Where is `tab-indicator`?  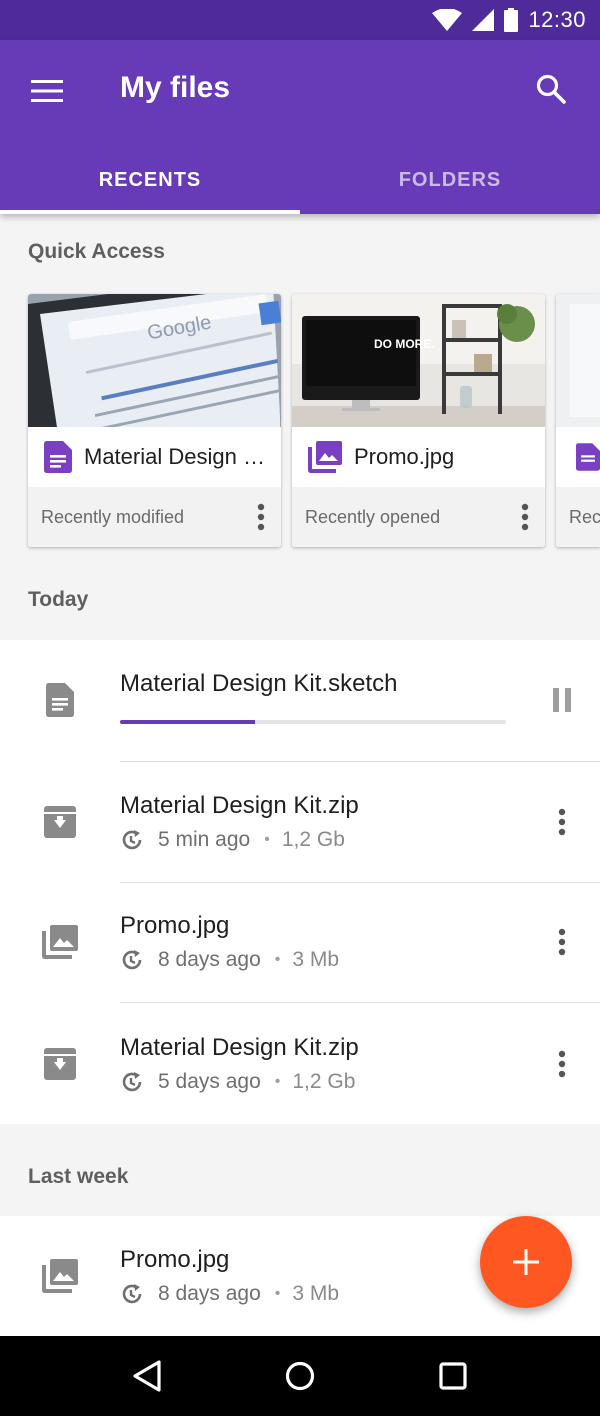
tab-indicator is located at coordinates (150, 212).